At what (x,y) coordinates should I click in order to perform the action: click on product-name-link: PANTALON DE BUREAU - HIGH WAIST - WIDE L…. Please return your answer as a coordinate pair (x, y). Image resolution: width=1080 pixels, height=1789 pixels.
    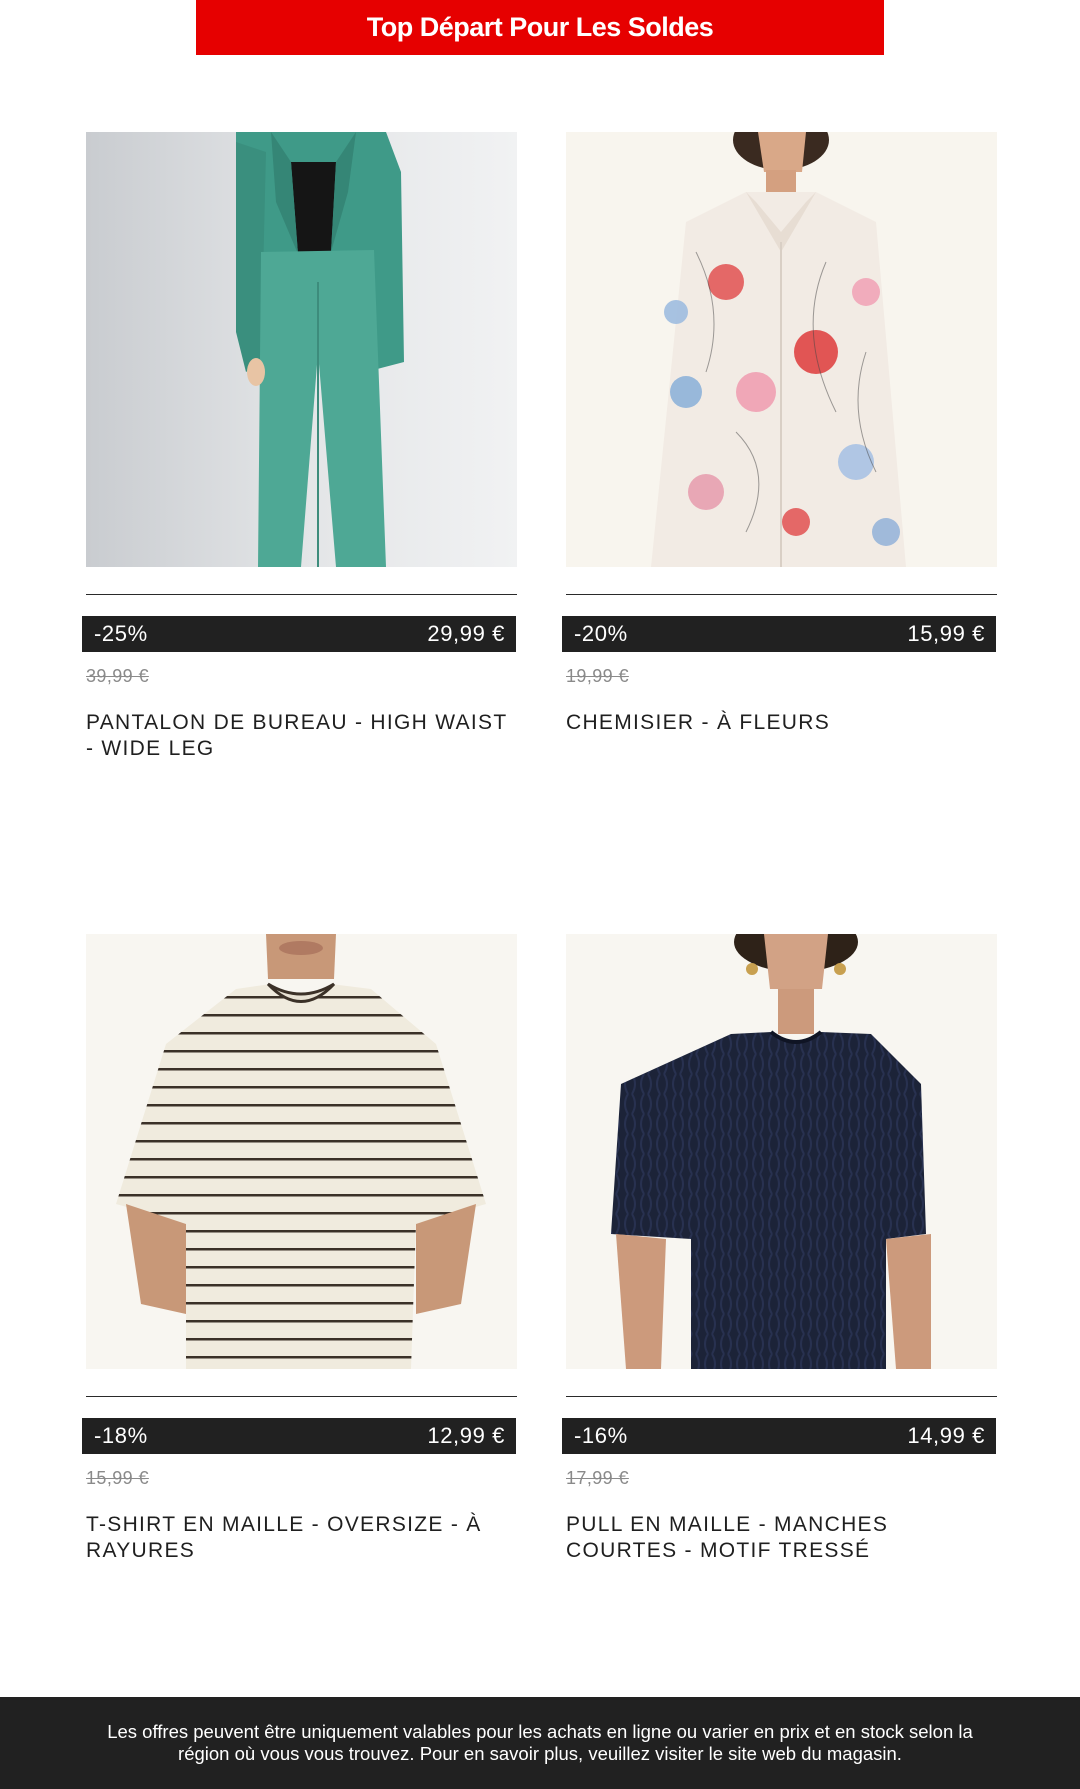
    Looking at the image, I should click on (302, 736).